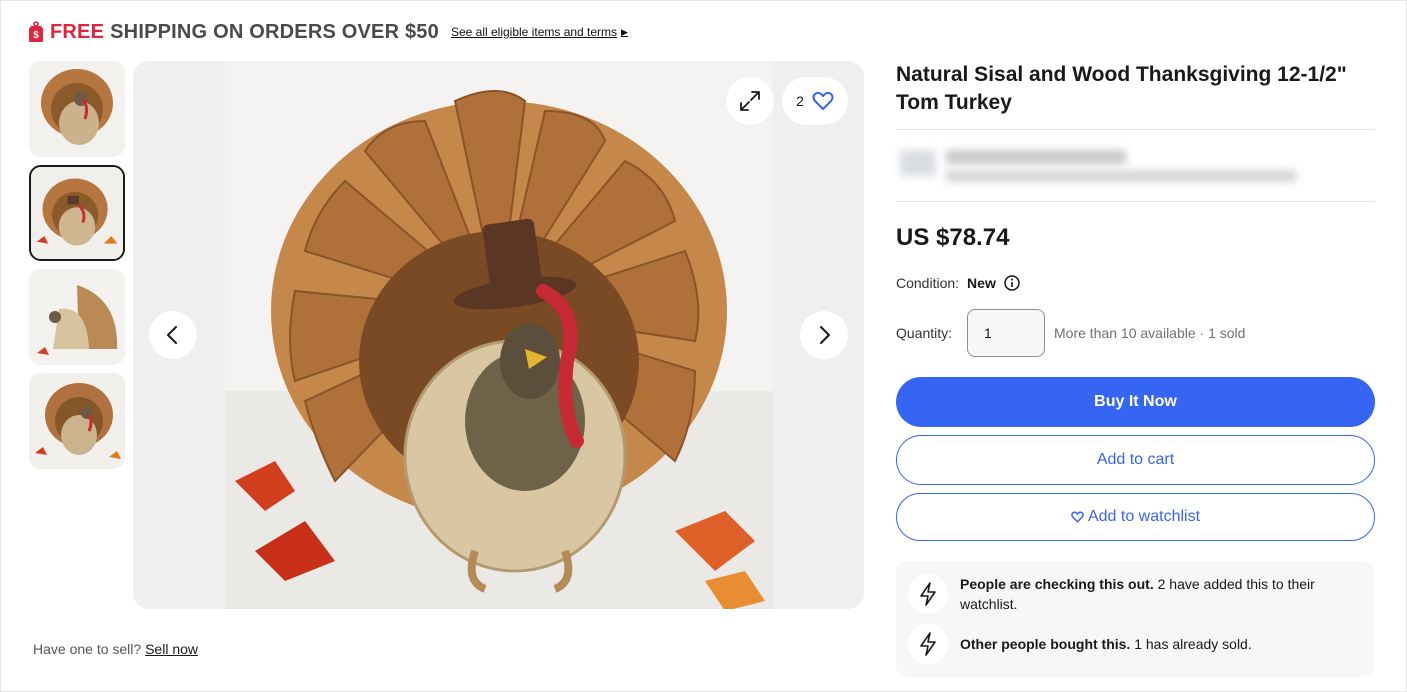 The image size is (1407, 692). What do you see at coordinates (918, 163) in the screenshot?
I see `seller-avatar-blurred` at bounding box center [918, 163].